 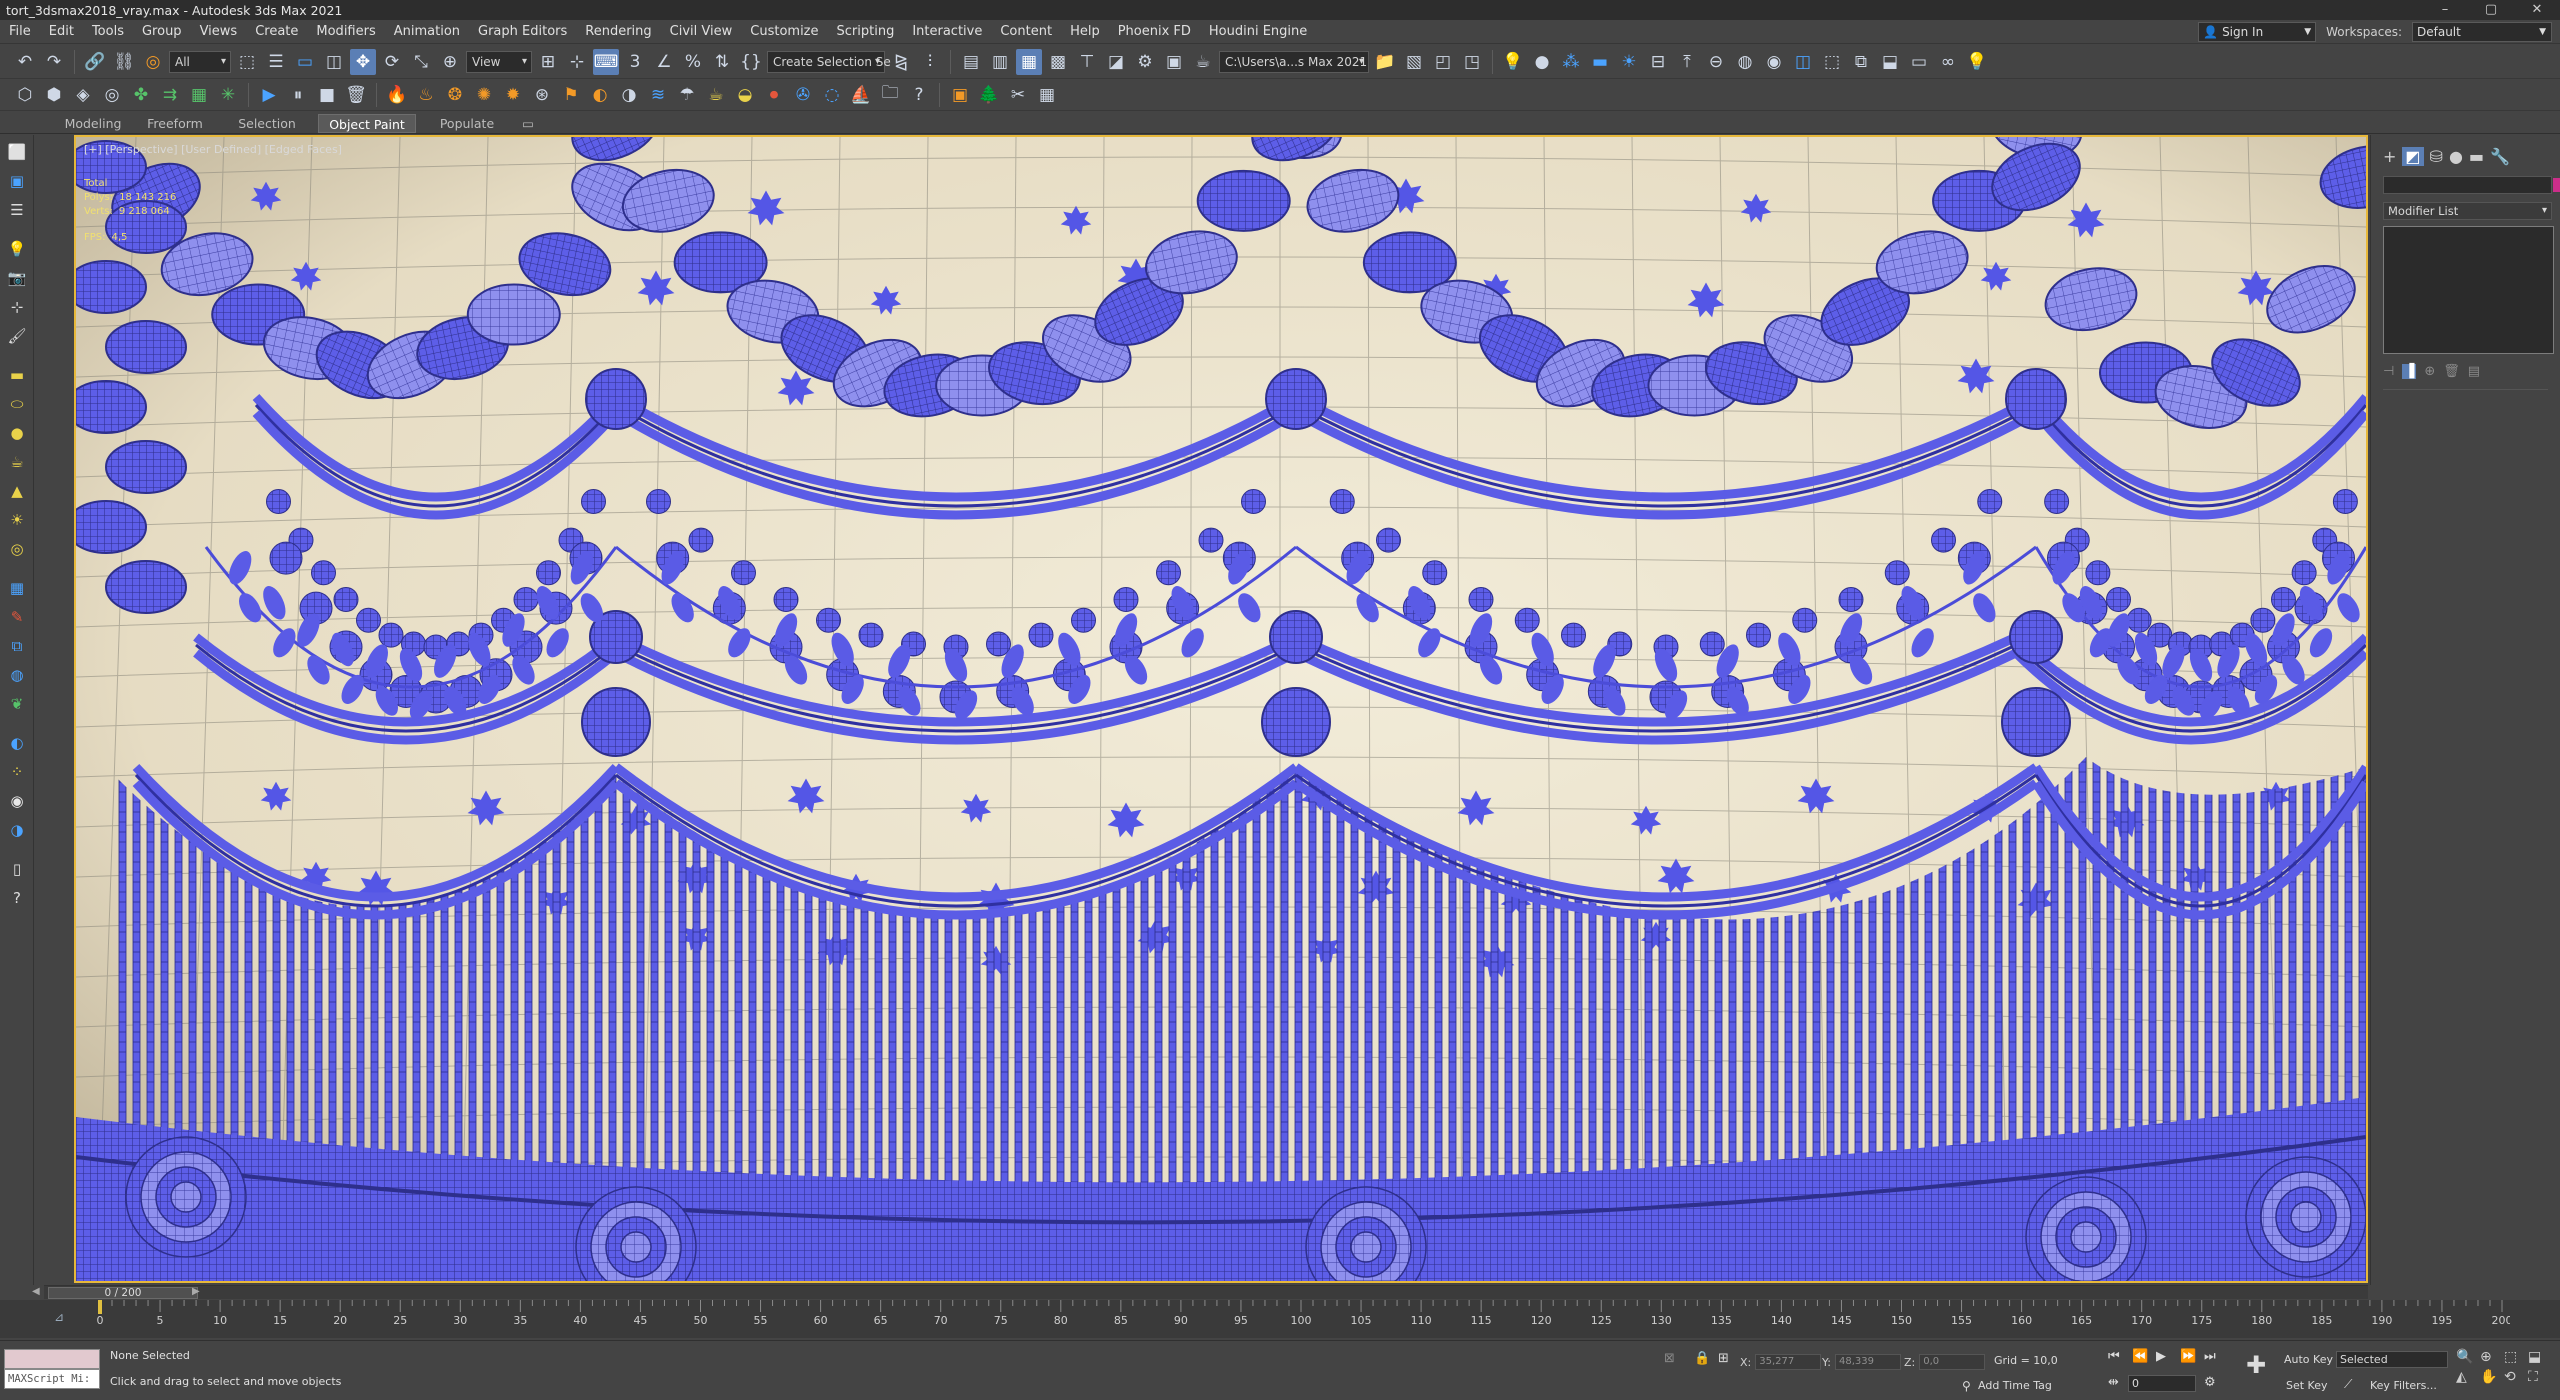 I want to click on key-mode-icon: ⇹, so click(x=2113, y=1382).